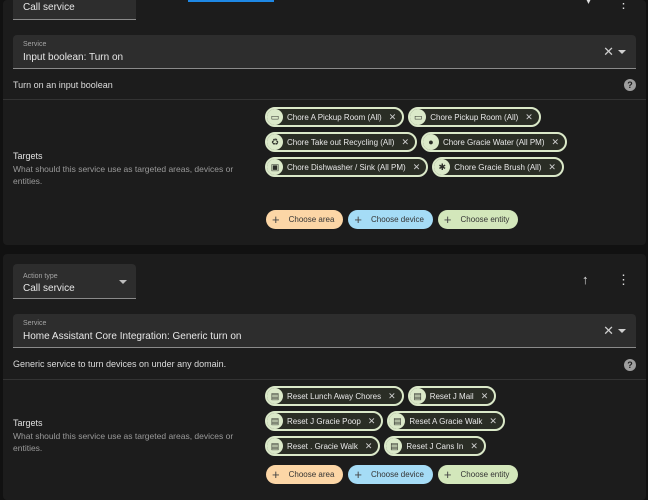 The image size is (648, 500). Describe the element at coordinates (498, 167) in the screenshot. I see `entity-chip: ✱ Chore Gracie Brush (All) ✕` at that location.